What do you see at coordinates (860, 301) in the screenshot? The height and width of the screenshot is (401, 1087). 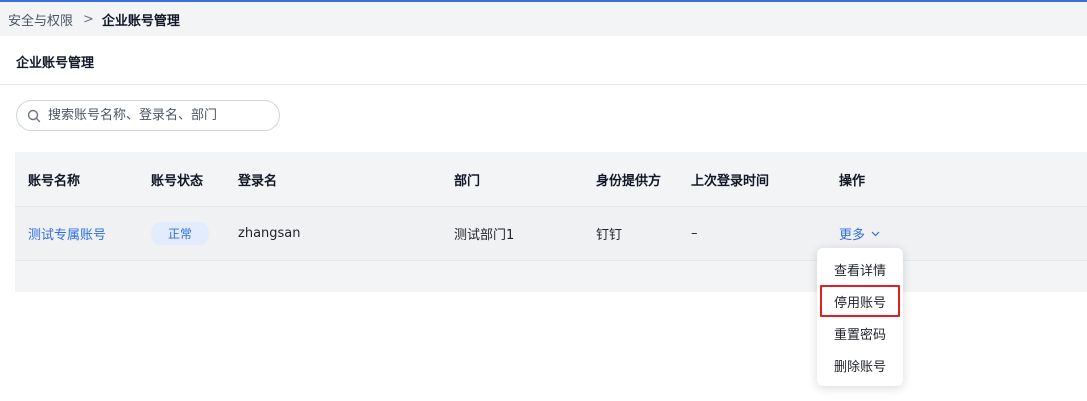 I see `menu-item-disable-account: 停用账号` at bounding box center [860, 301].